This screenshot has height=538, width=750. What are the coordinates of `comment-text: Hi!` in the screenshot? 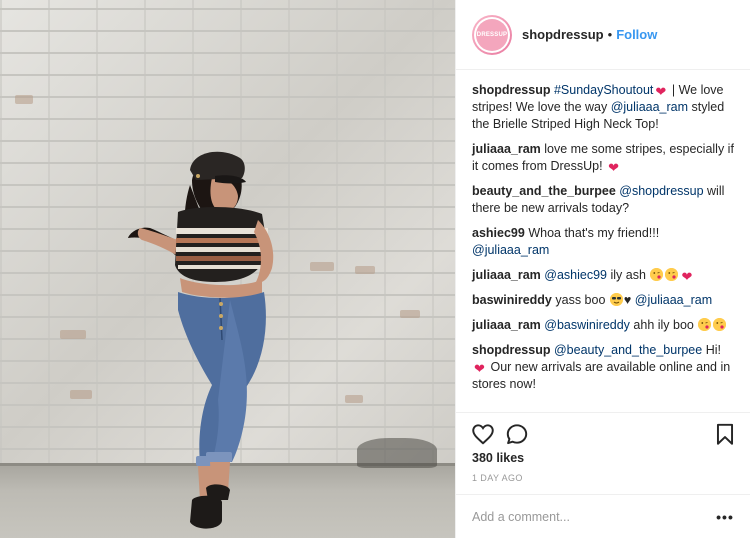 It's located at (711, 350).